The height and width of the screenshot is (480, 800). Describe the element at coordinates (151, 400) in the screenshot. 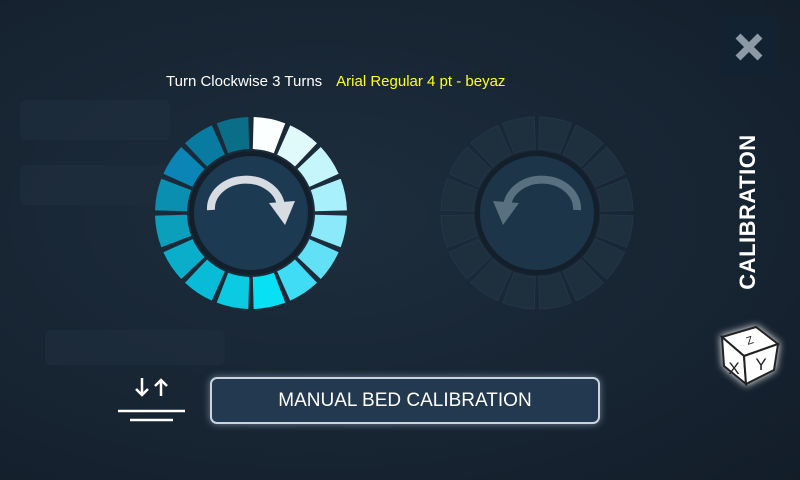

I see `bed-level-icon` at that location.